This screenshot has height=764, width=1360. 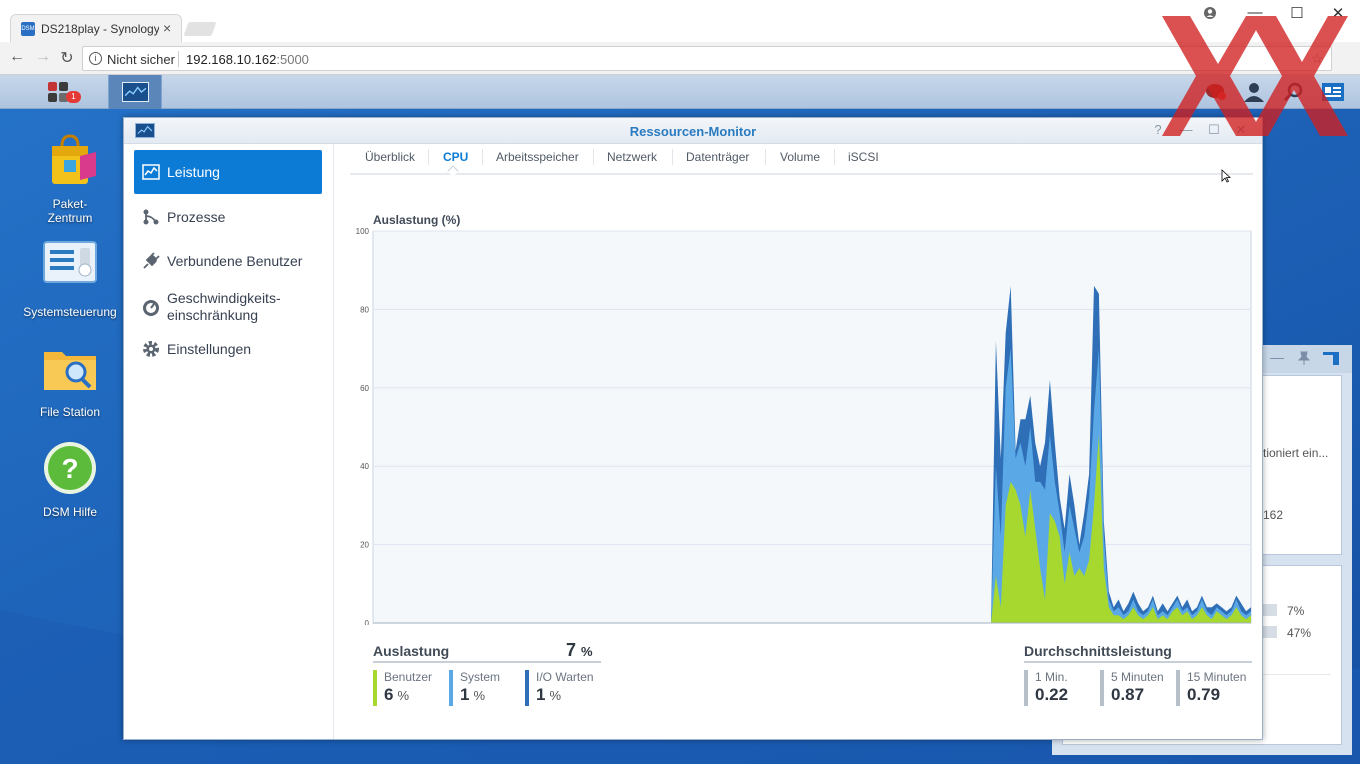 What do you see at coordinates (17, 57) in the screenshot?
I see `back-arrow-icon: ←` at bounding box center [17, 57].